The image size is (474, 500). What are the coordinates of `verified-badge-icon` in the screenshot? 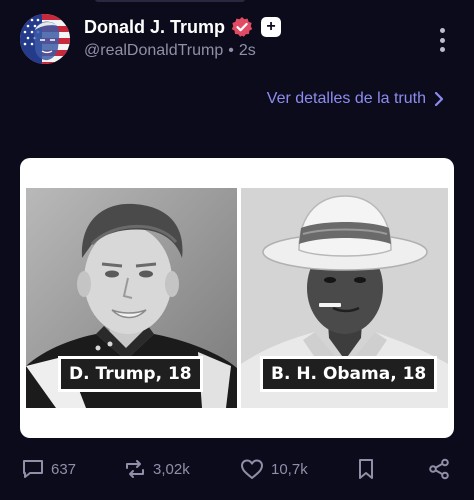 It's located at (242, 27).